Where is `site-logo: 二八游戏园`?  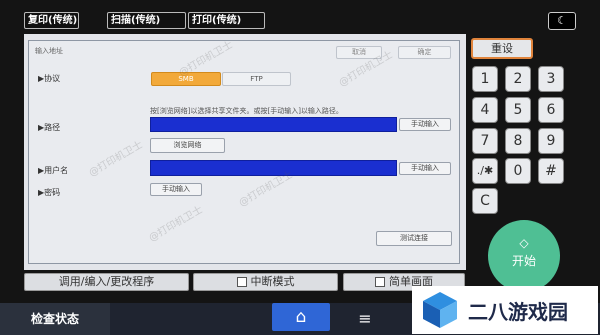
site-logo: 二八游戏园 is located at coordinates (505, 310).